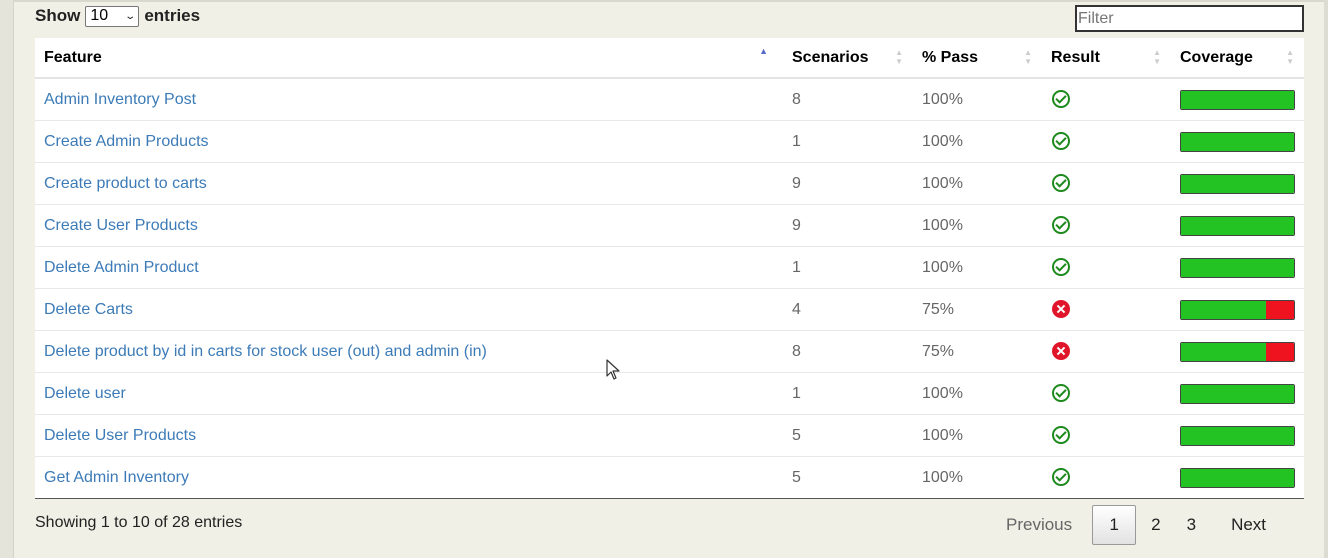 Image resolution: width=1328 pixels, height=558 pixels. What do you see at coordinates (88, 309) in the screenshot?
I see `feature-link: Delete Carts` at bounding box center [88, 309].